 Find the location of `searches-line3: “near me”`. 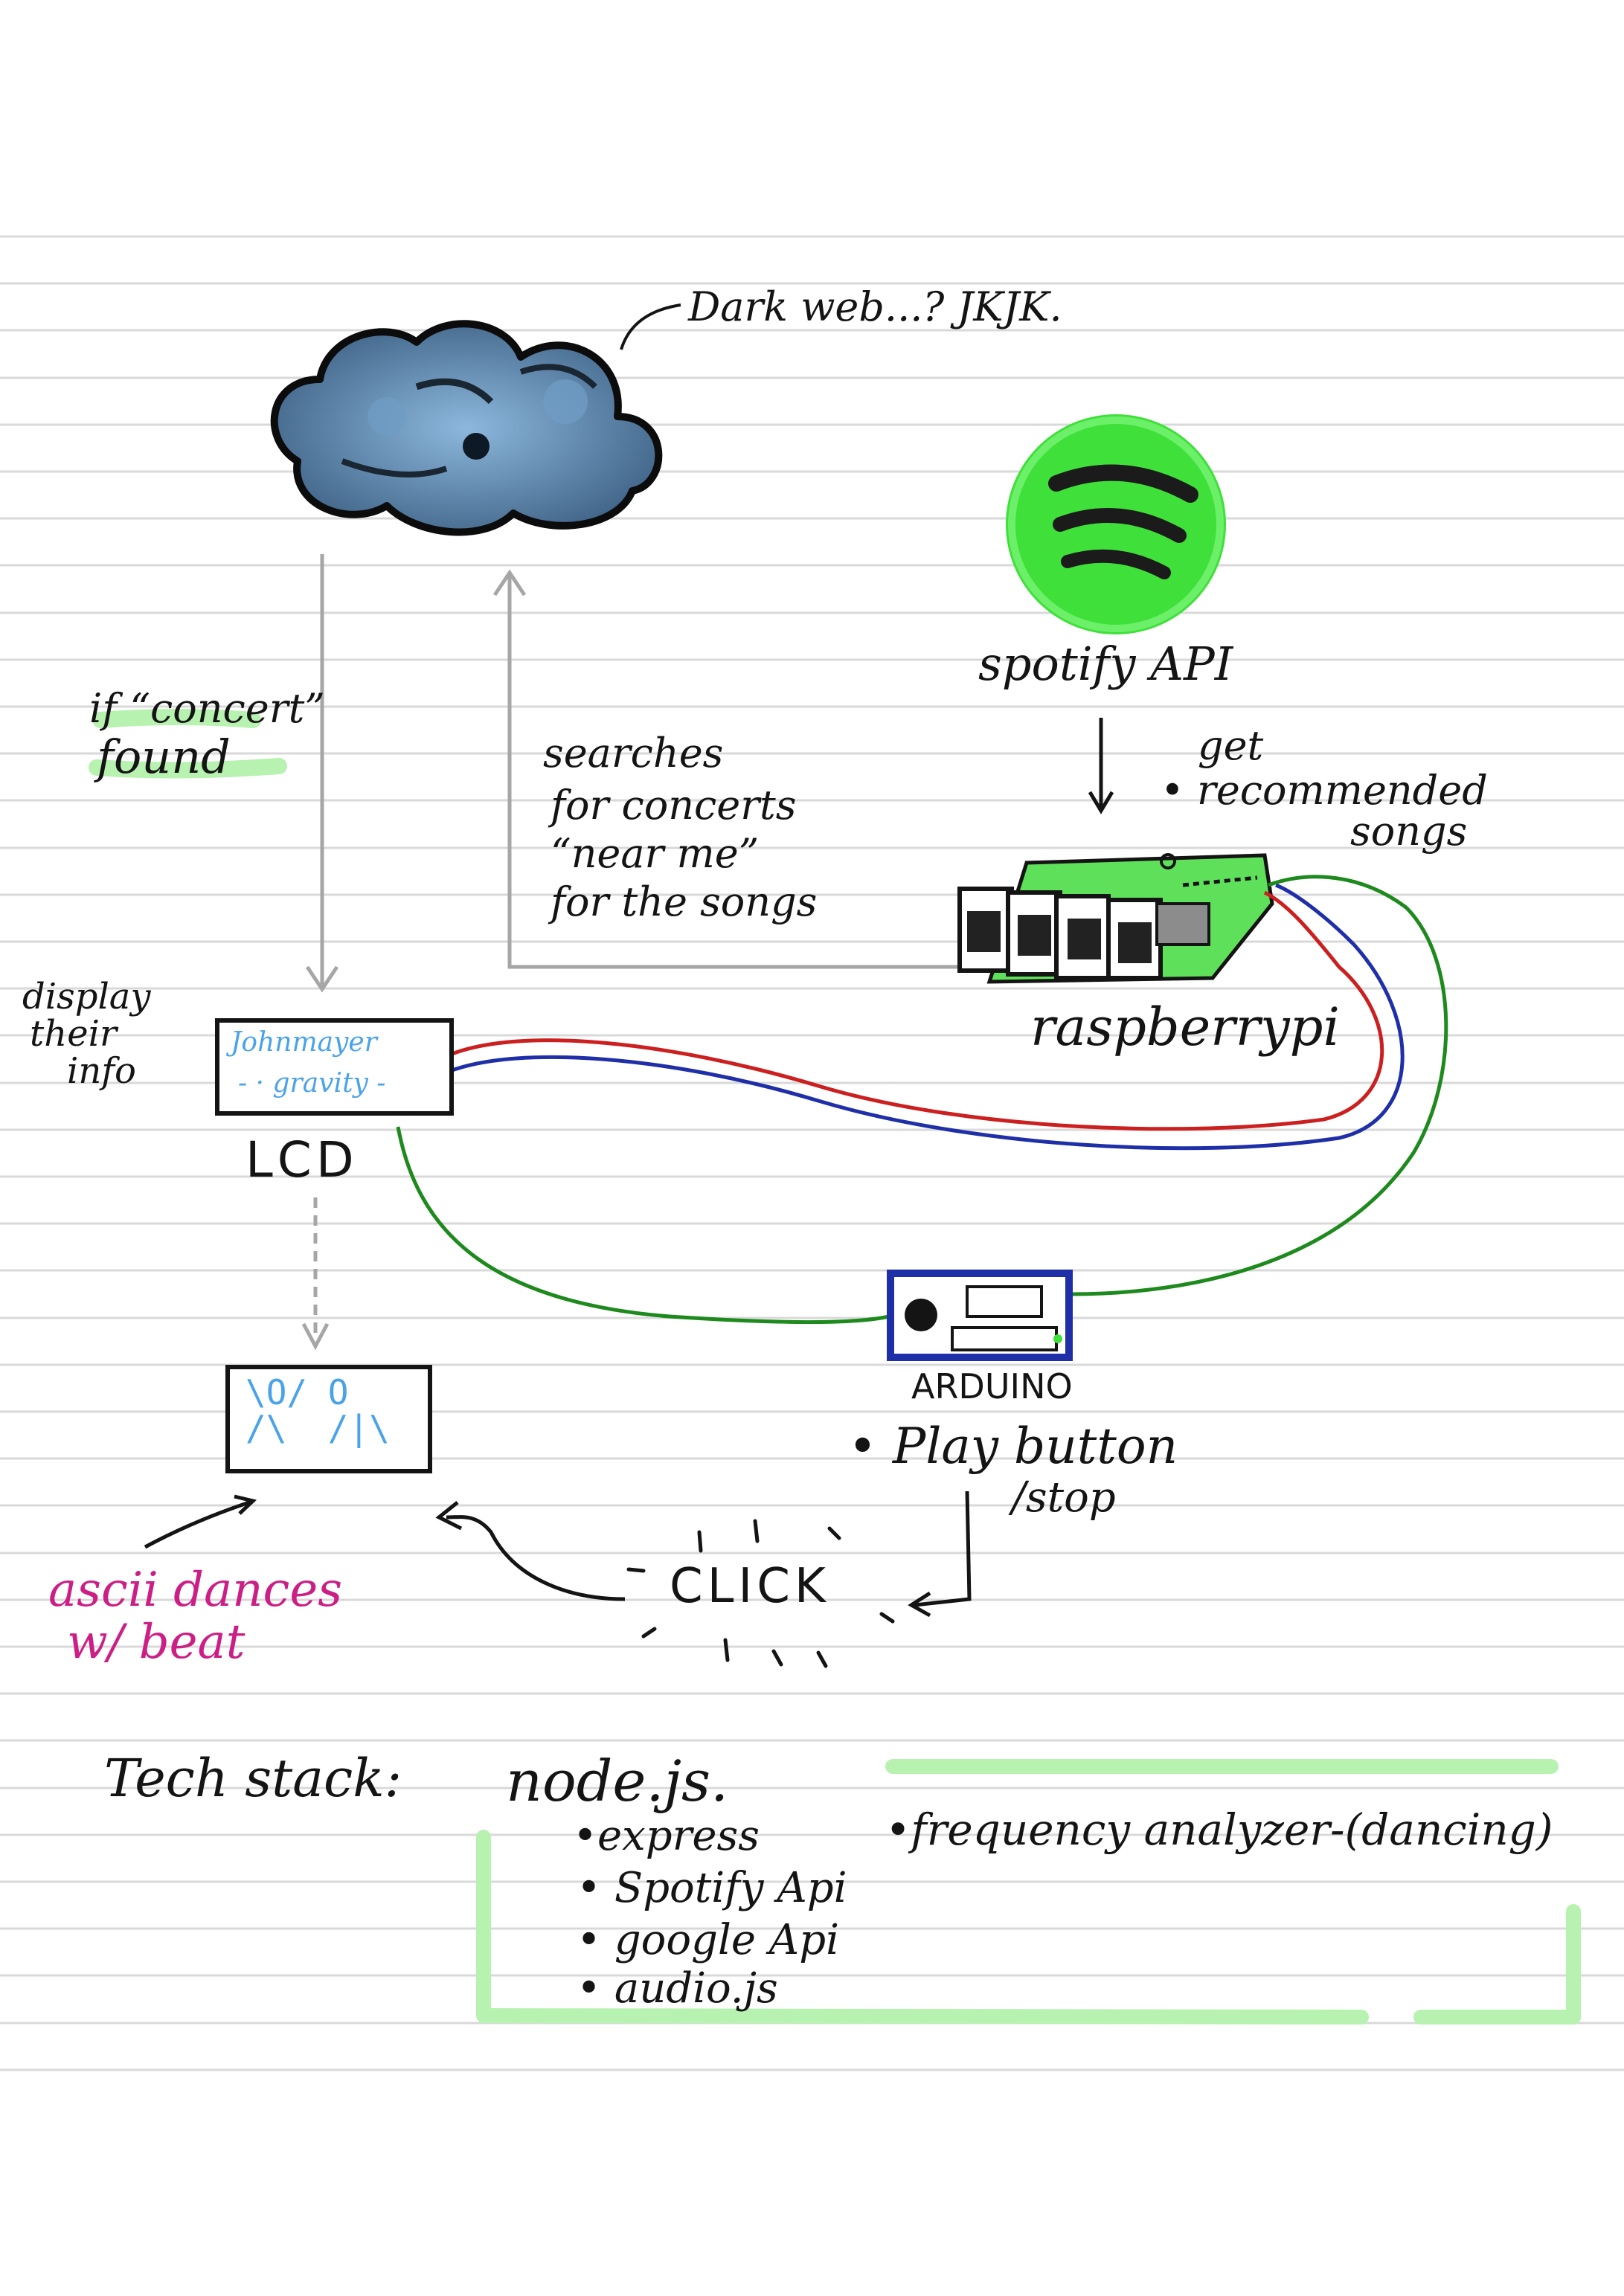

searches-line3: “near me” is located at coordinates (656, 853).